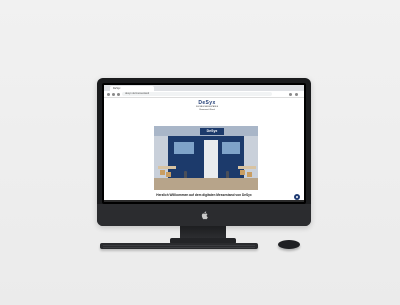 The image size is (400, 305). What do you see at coordinates (296, 94) in the screenshot?
I see `menu-icon` at bounding box center [296, 94].